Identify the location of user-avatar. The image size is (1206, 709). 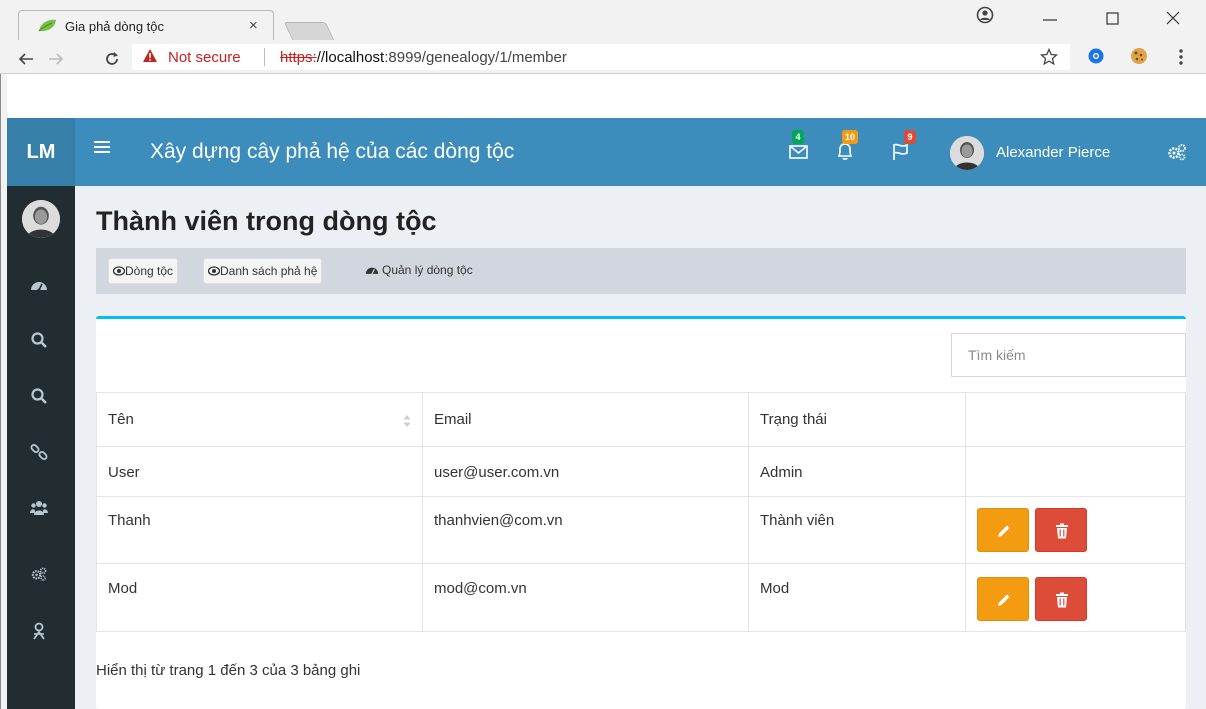
(967, 153).